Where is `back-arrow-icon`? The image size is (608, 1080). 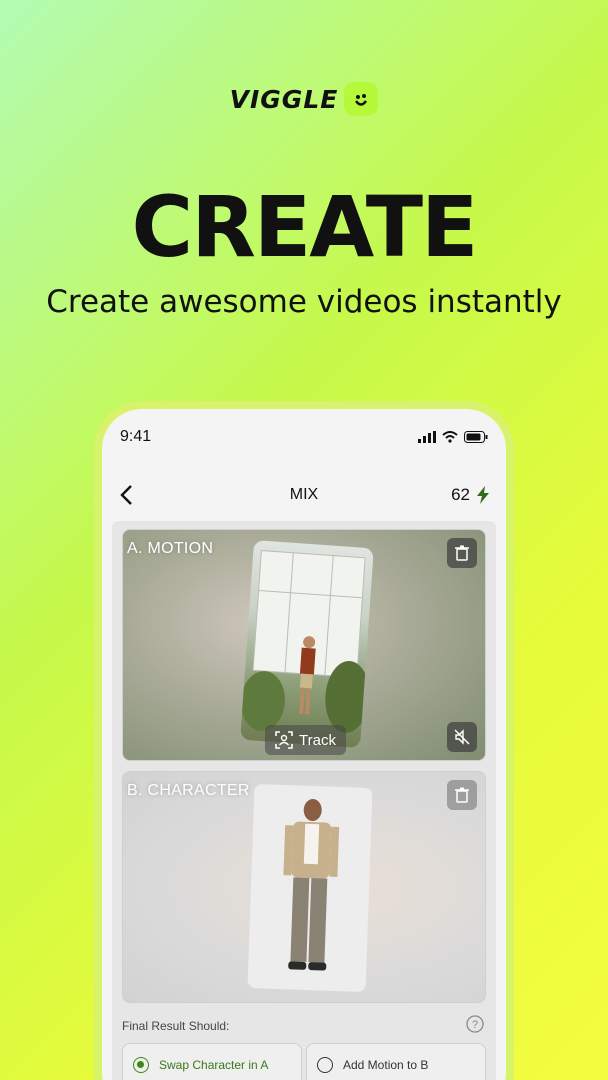
back-arrow-icon is located at coordinates (128, 495).